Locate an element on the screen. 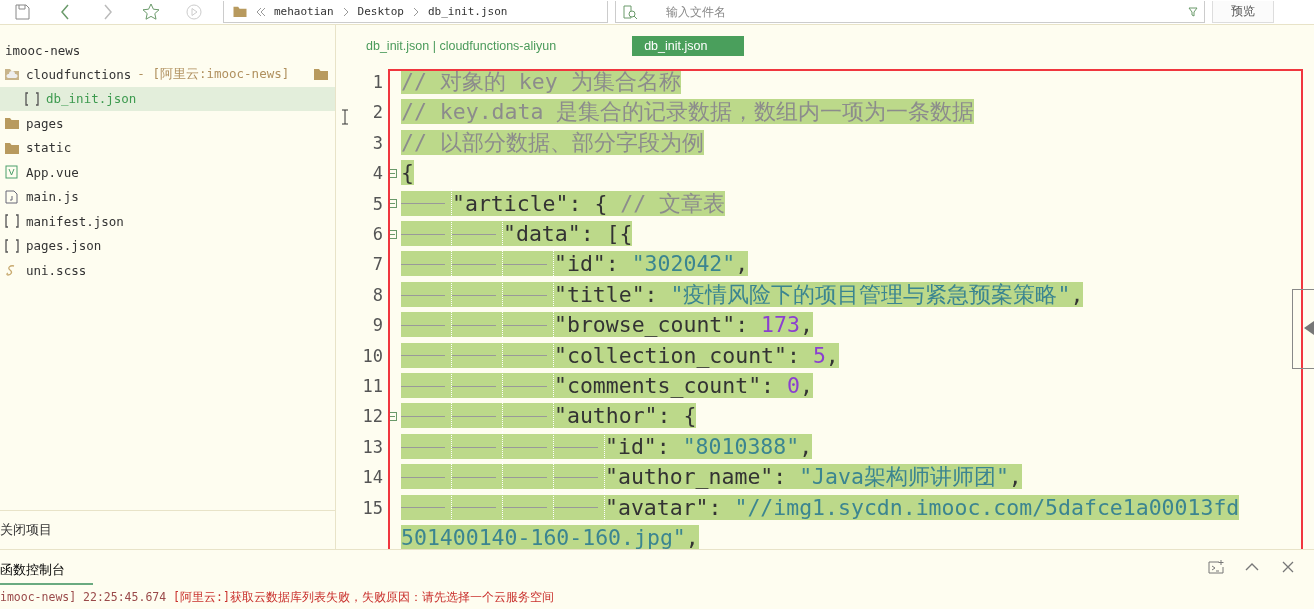 Image resolution: width=1314 pixels, height=609 pixels. line-number: 12 is located at coordinates (372, 417).